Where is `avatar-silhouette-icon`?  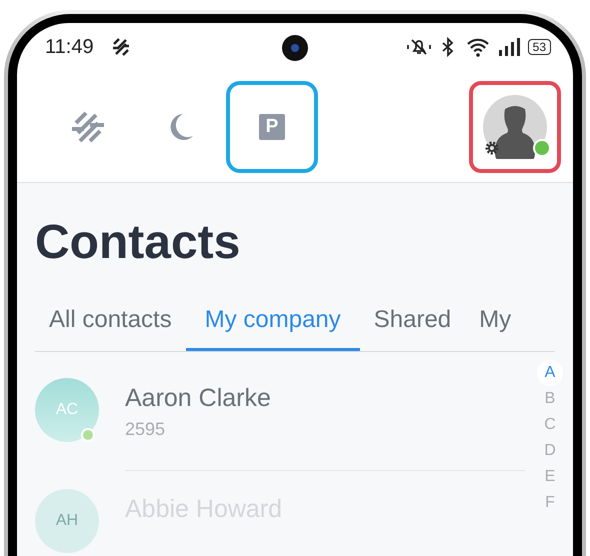 avatar-silhouette-icon is located at coordinates (515, 126).